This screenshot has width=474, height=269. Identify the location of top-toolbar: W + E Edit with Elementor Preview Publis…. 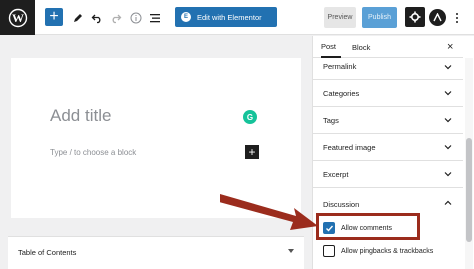
(237, 17).